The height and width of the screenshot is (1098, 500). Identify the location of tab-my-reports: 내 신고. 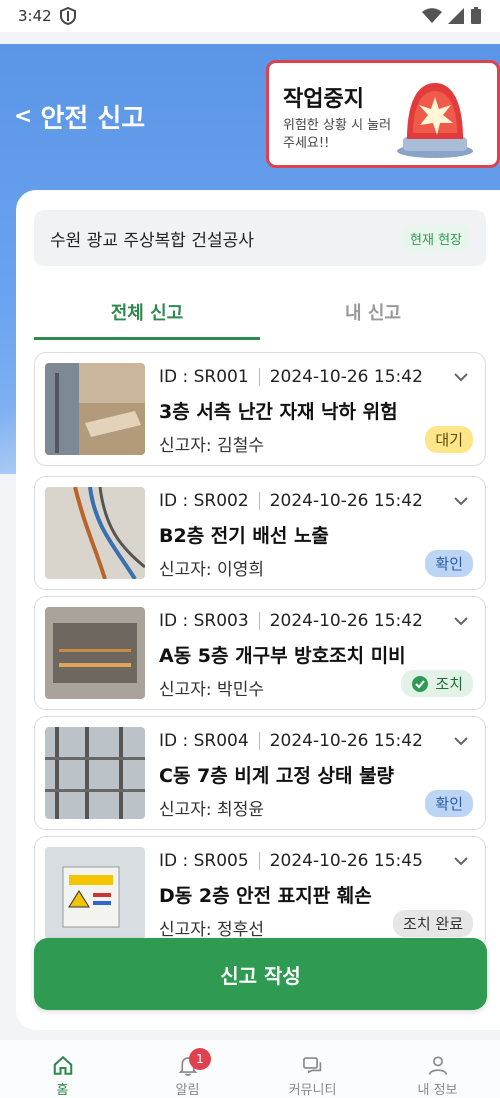
(373, 312).